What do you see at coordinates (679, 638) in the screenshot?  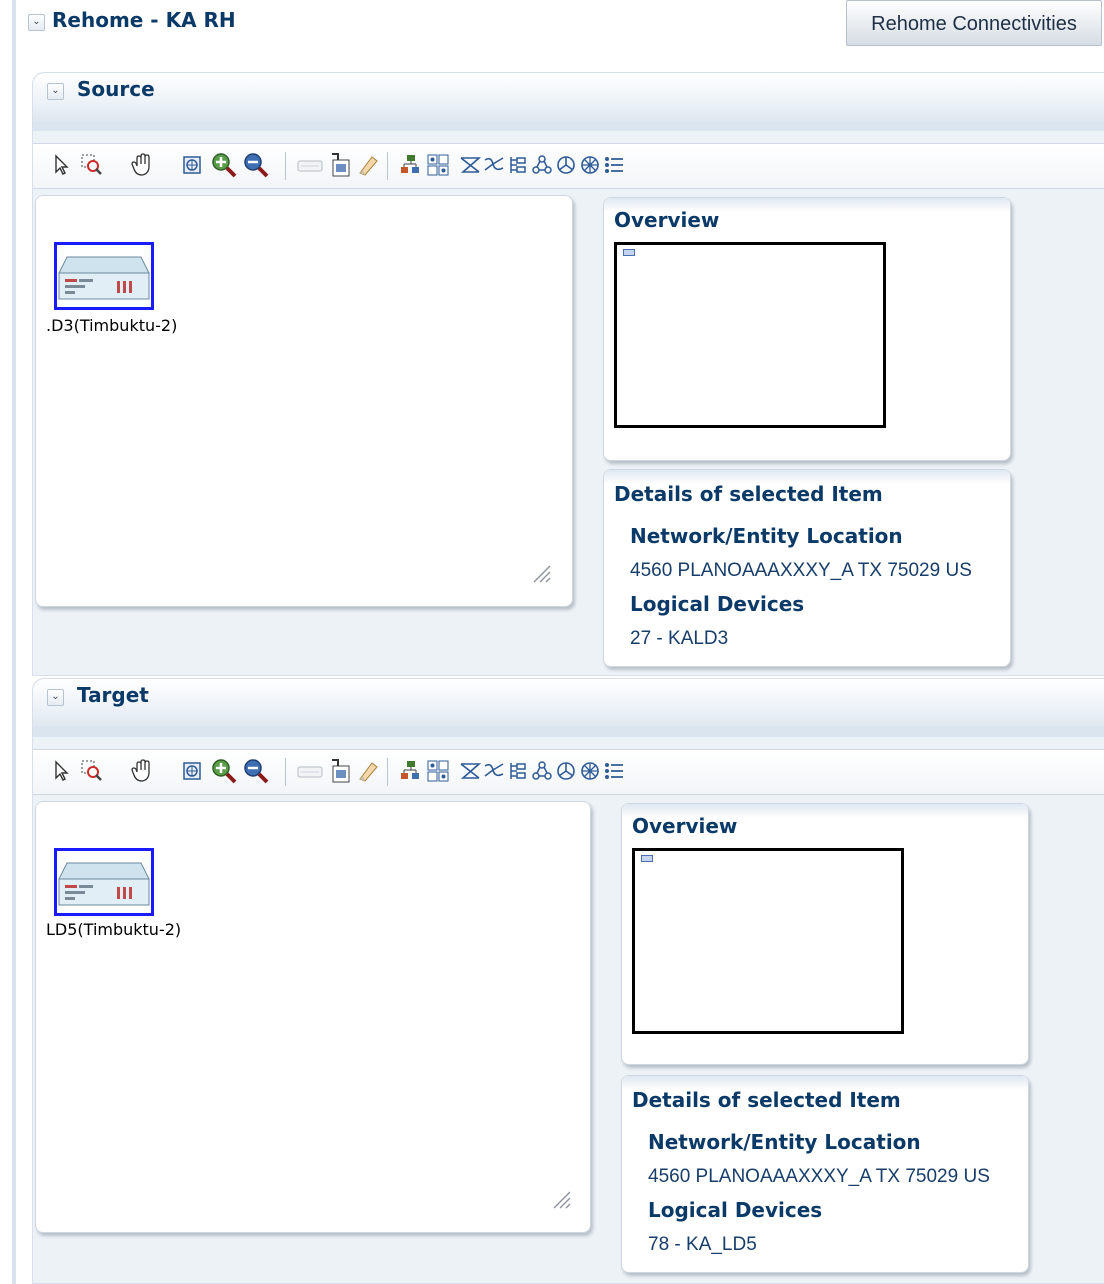 I see `logical-devices-value: 27 - KALD3` at bounding box center [679, 638].